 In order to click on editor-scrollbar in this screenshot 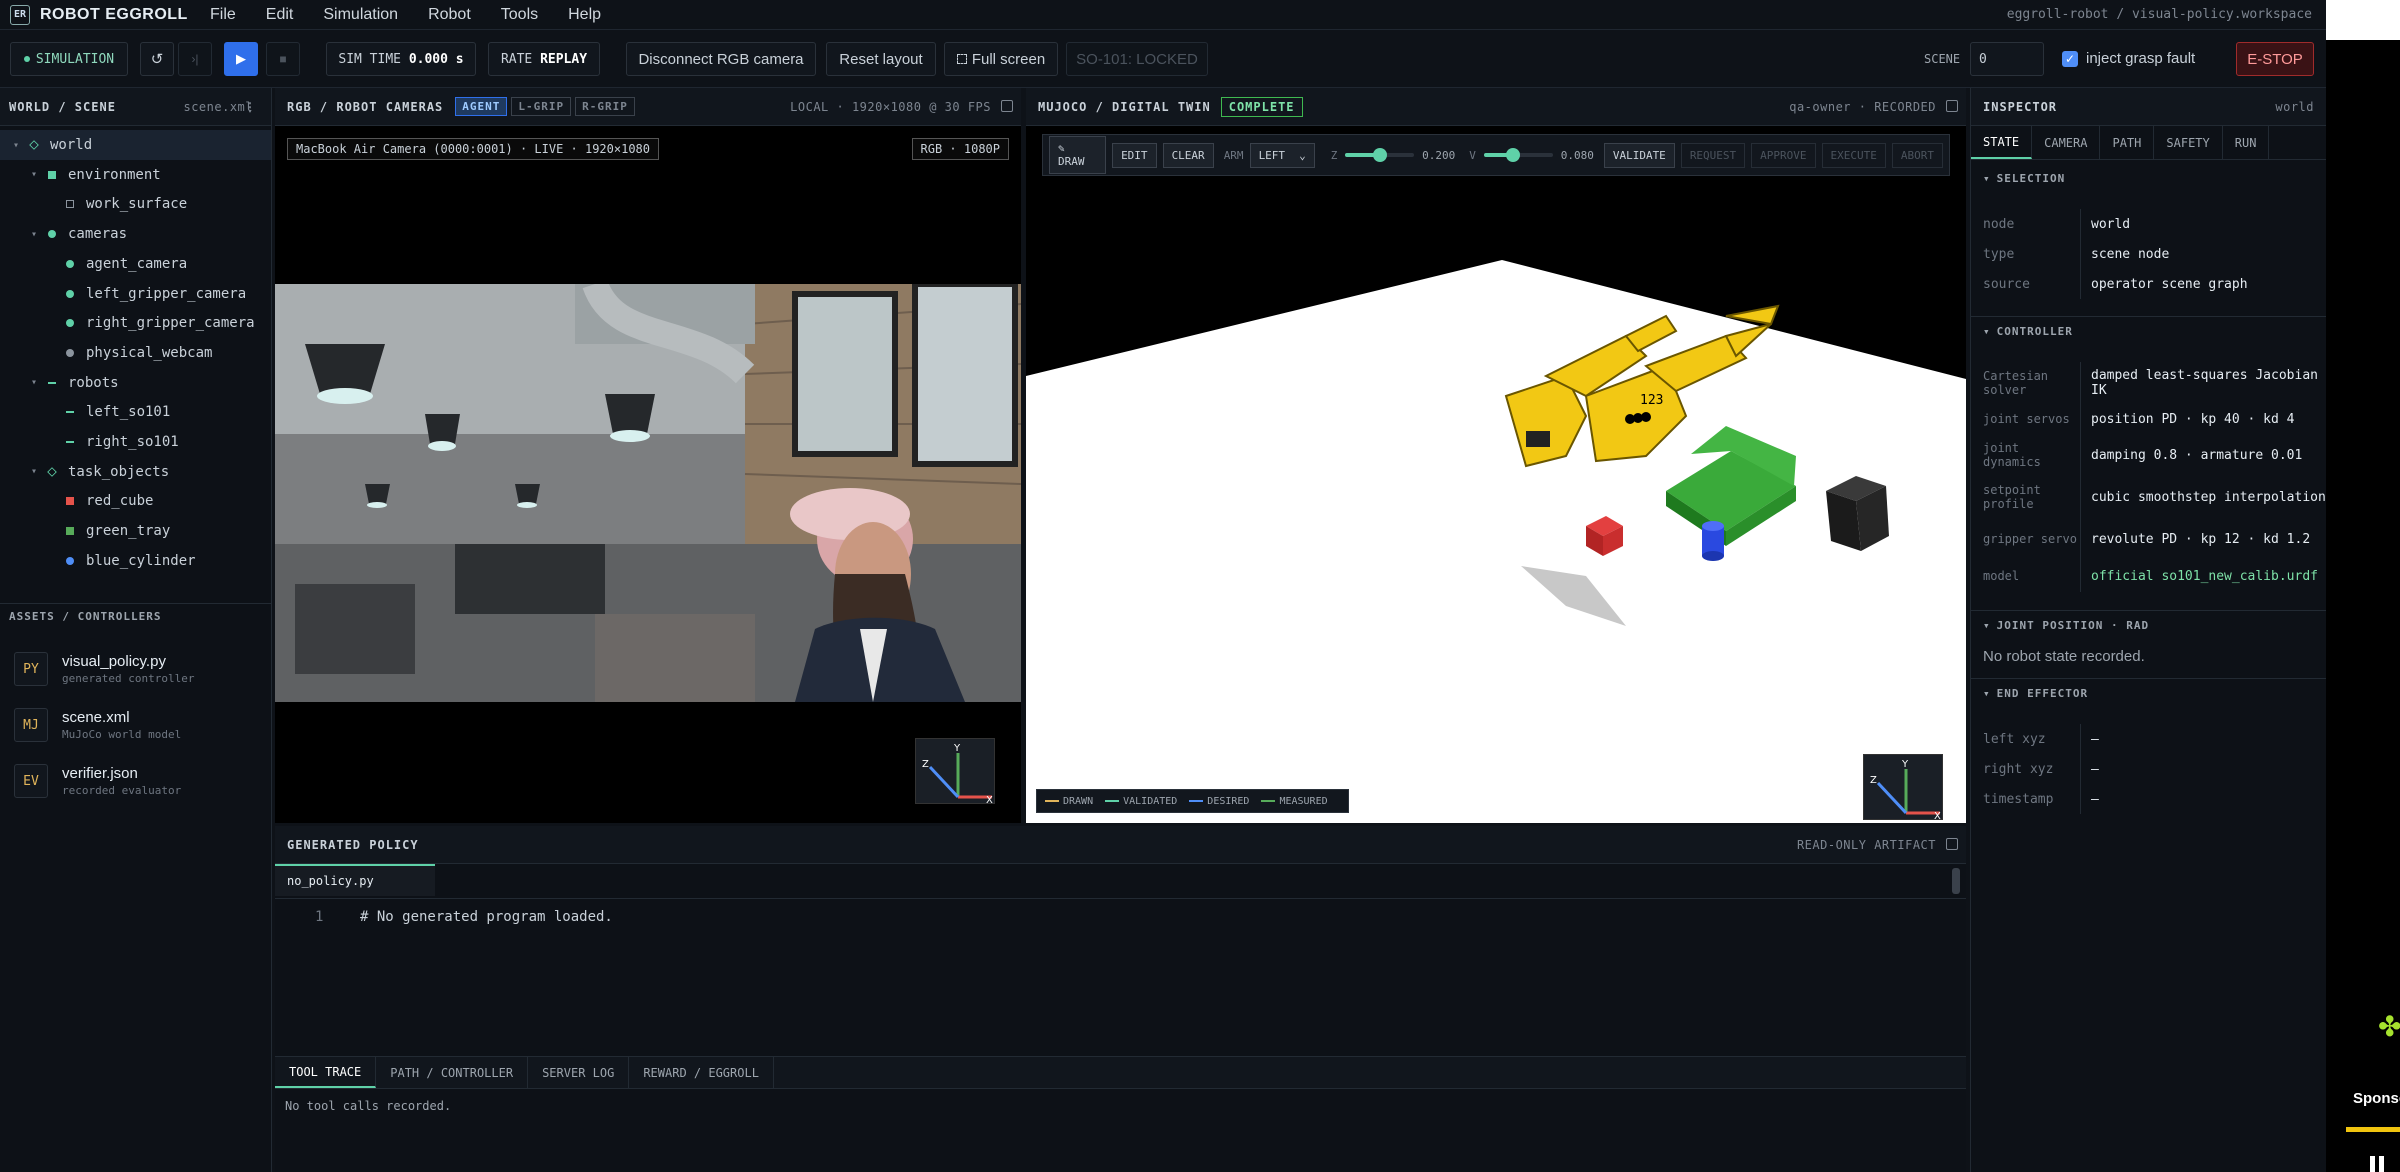, I will do `click(1956, 881)`.